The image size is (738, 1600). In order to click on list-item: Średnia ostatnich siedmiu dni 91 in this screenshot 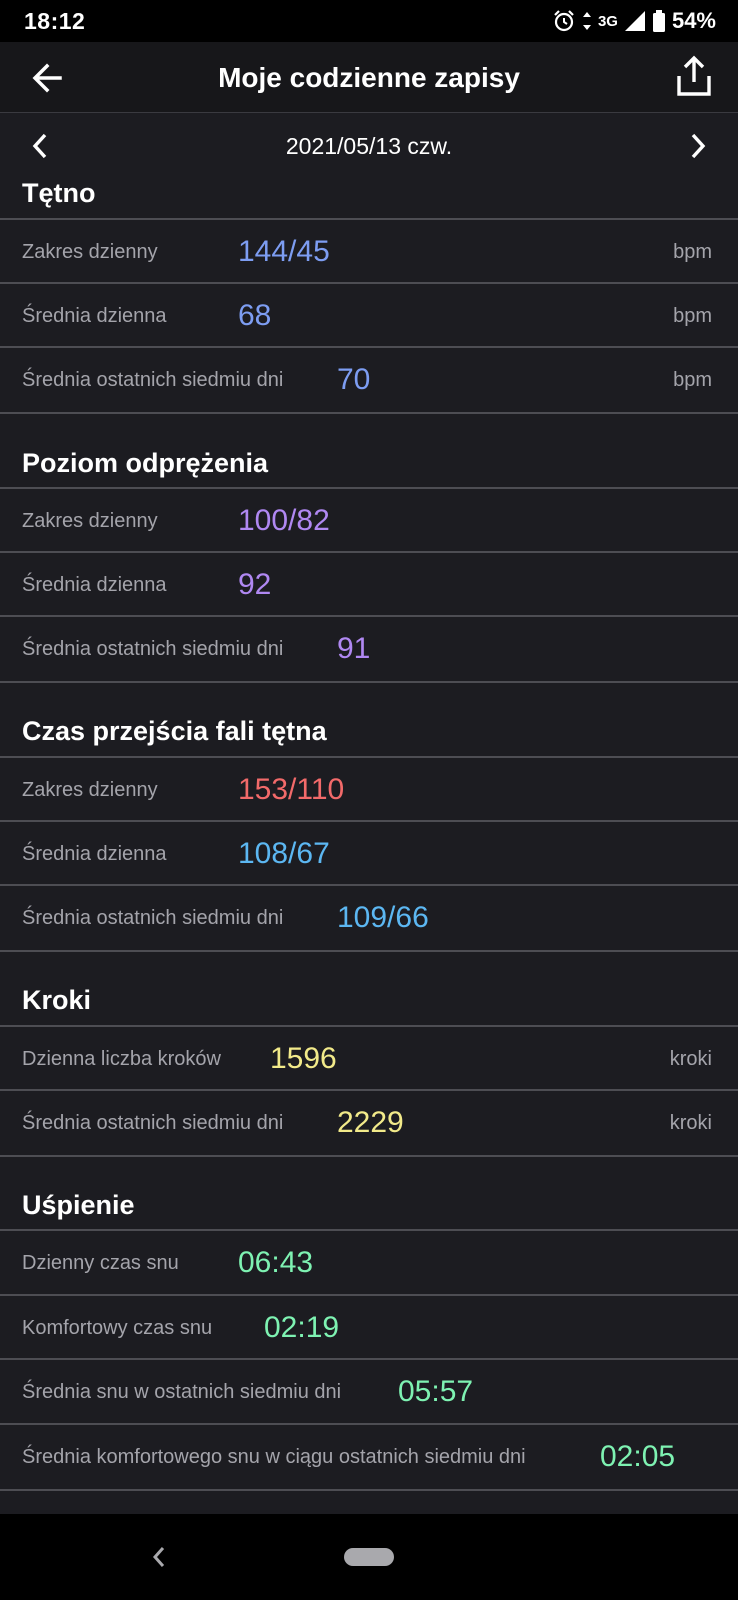, I will do `click(369, 649)`.